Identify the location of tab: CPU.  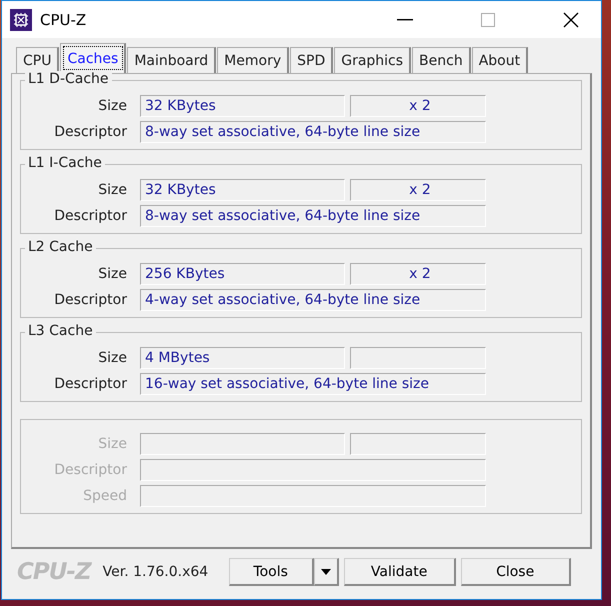
(38, 60).